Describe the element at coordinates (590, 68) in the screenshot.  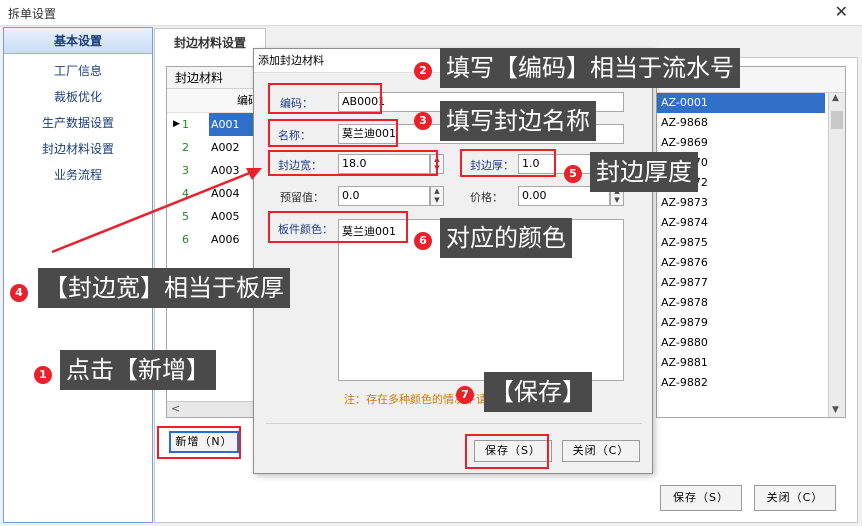
I see `callout-2: 填写【编码】相当于流水号` at that location.